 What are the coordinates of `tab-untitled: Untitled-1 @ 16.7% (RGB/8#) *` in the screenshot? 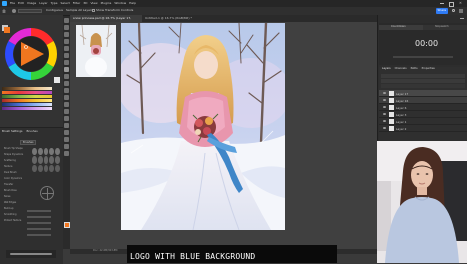 It's located at (172, 18).